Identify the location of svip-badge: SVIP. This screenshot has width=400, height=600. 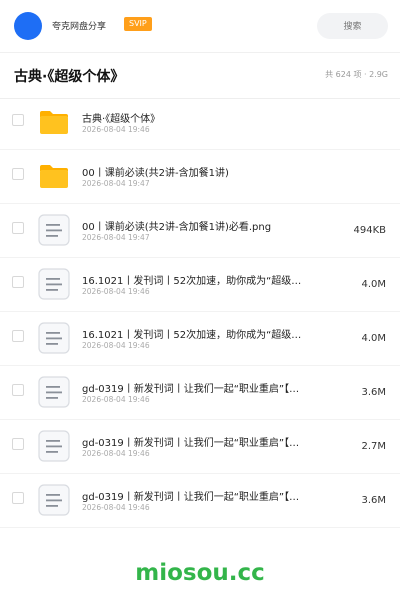
(138, 24).